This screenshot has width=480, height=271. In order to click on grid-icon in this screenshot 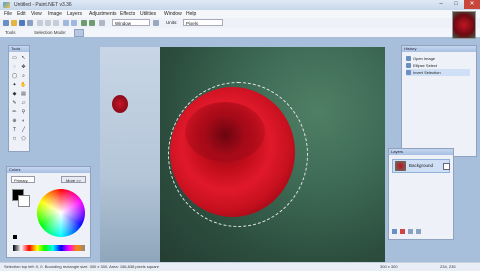, I will do `click(102, 23)`.